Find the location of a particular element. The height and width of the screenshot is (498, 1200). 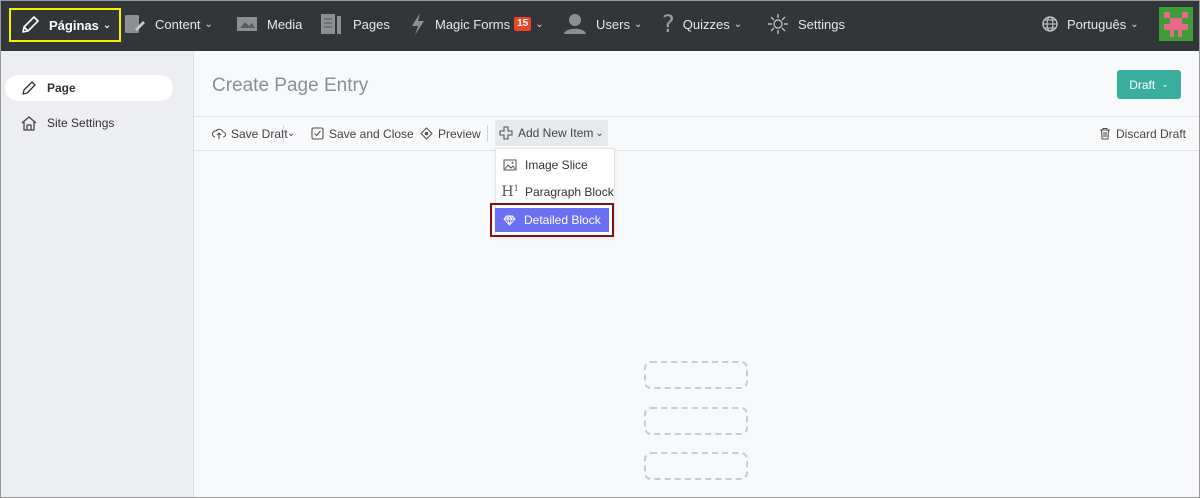

gear-icon is located at coordinates (778, 24).